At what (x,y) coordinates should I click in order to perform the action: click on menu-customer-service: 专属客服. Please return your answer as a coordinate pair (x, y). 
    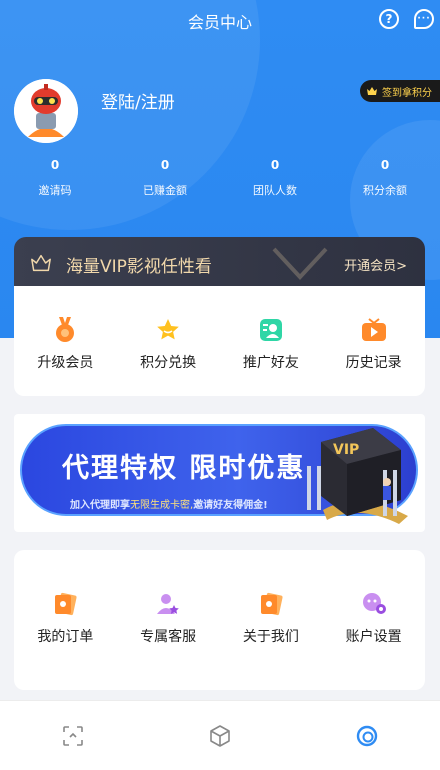
    Looking at the image, I should click on (168, 620).